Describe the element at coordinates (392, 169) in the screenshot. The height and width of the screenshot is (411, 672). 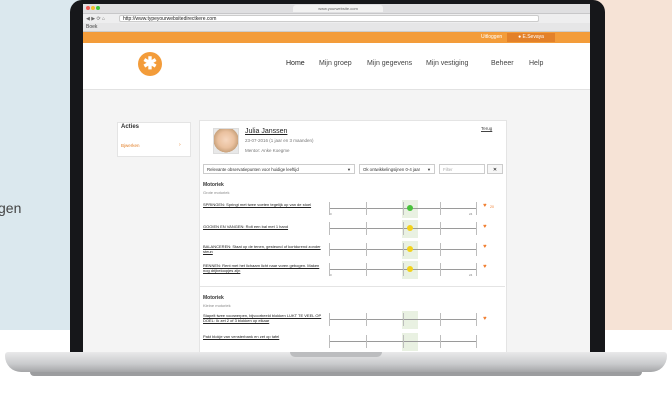
I see `age-select-value: Ok ontwikkelingsijnen 0-4 jaar` at that location.